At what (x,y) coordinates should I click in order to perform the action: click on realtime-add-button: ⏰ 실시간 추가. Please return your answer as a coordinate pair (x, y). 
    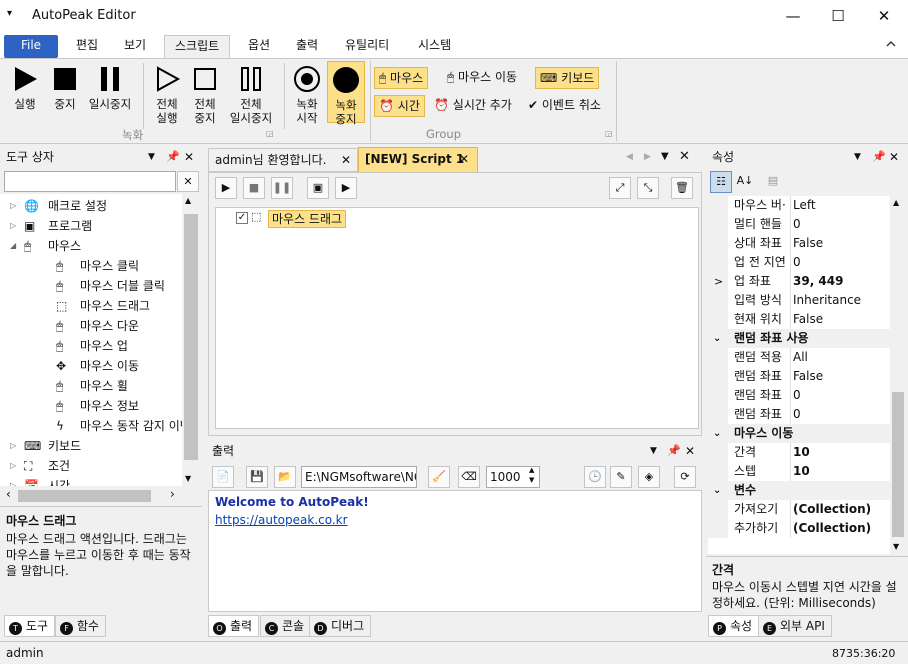
    Looking at the image, I should click on (473, 106).